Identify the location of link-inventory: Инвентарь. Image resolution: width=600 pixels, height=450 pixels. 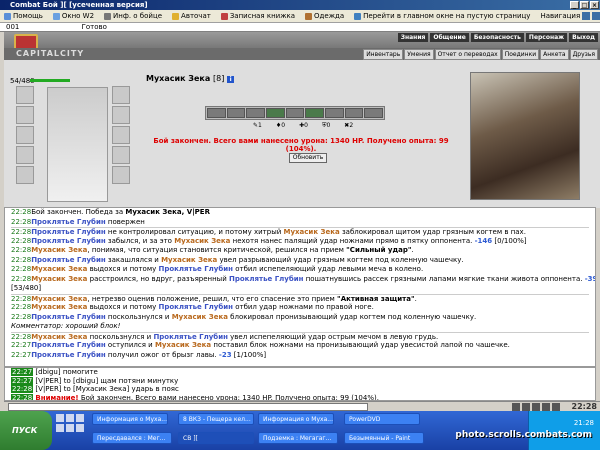
(383, 54).